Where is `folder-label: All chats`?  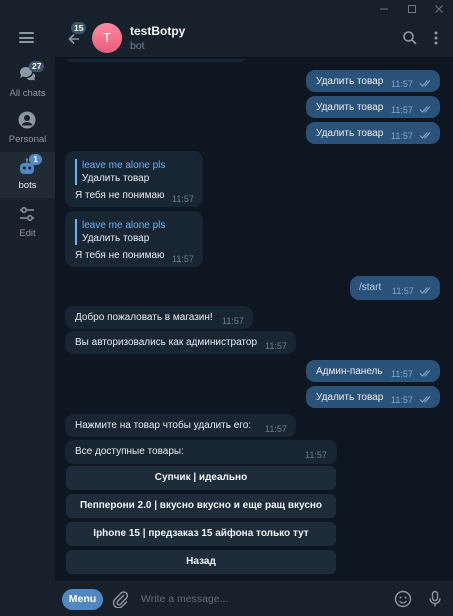 folder-label: All chats is located at coordinates (27, 93).